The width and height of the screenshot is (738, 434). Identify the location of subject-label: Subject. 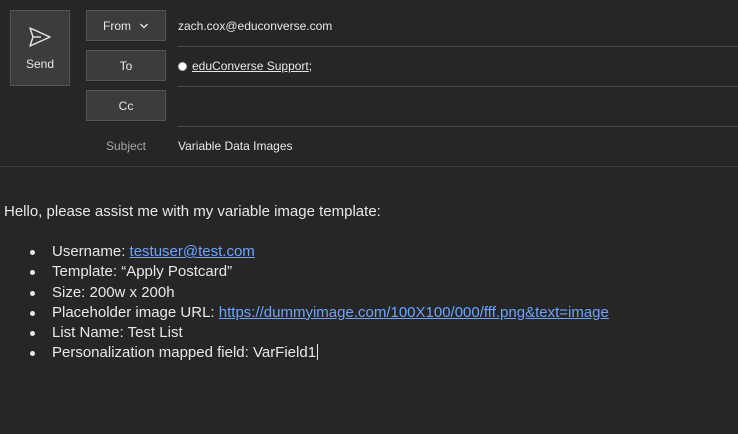
(126, 146).